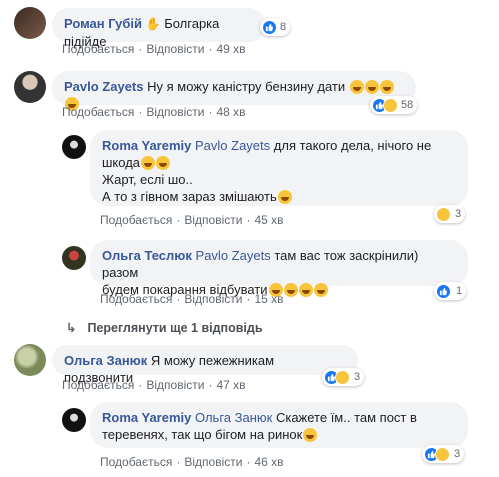 The height and width of the screenshot is (477, 499). Describe the element at coordinates (205, 365) in the screenshot. I see `comment-bubble: Ольга Занюк Я можу пежежникам подзвонити` at that location.